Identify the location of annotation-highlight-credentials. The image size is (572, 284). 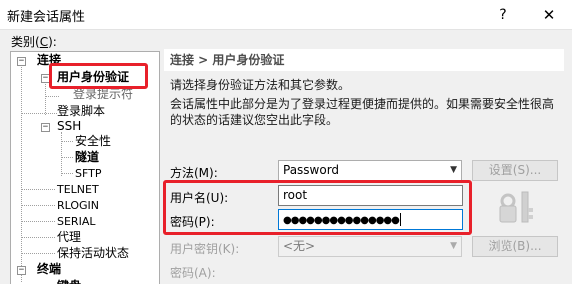
(317, 207).